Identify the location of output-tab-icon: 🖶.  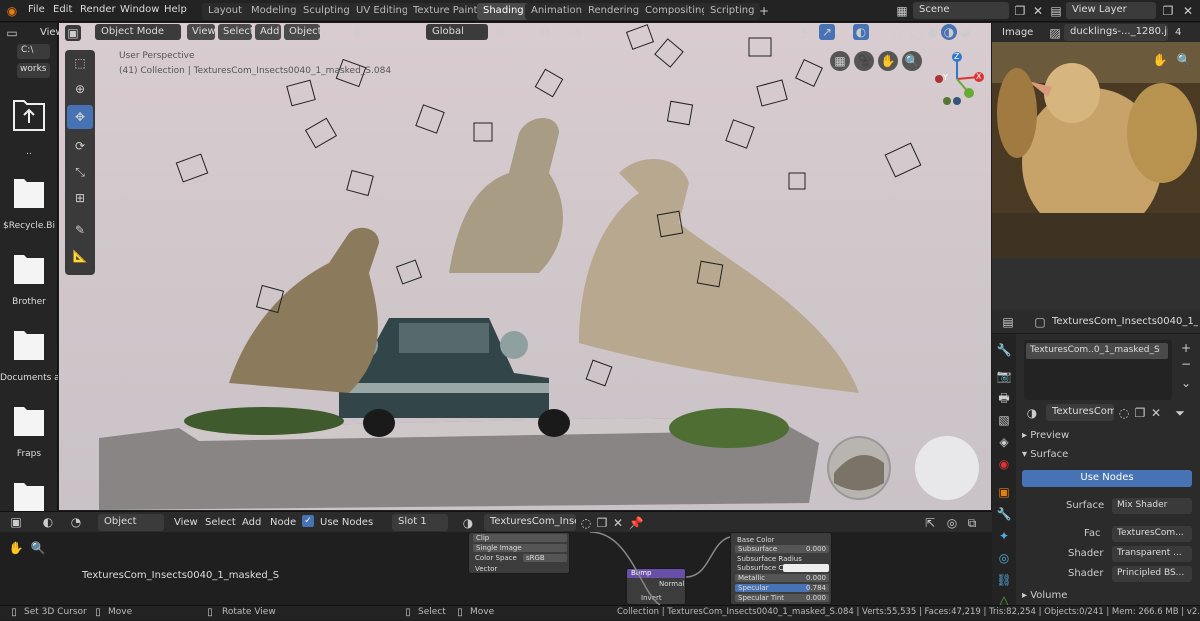
(1004, 398).